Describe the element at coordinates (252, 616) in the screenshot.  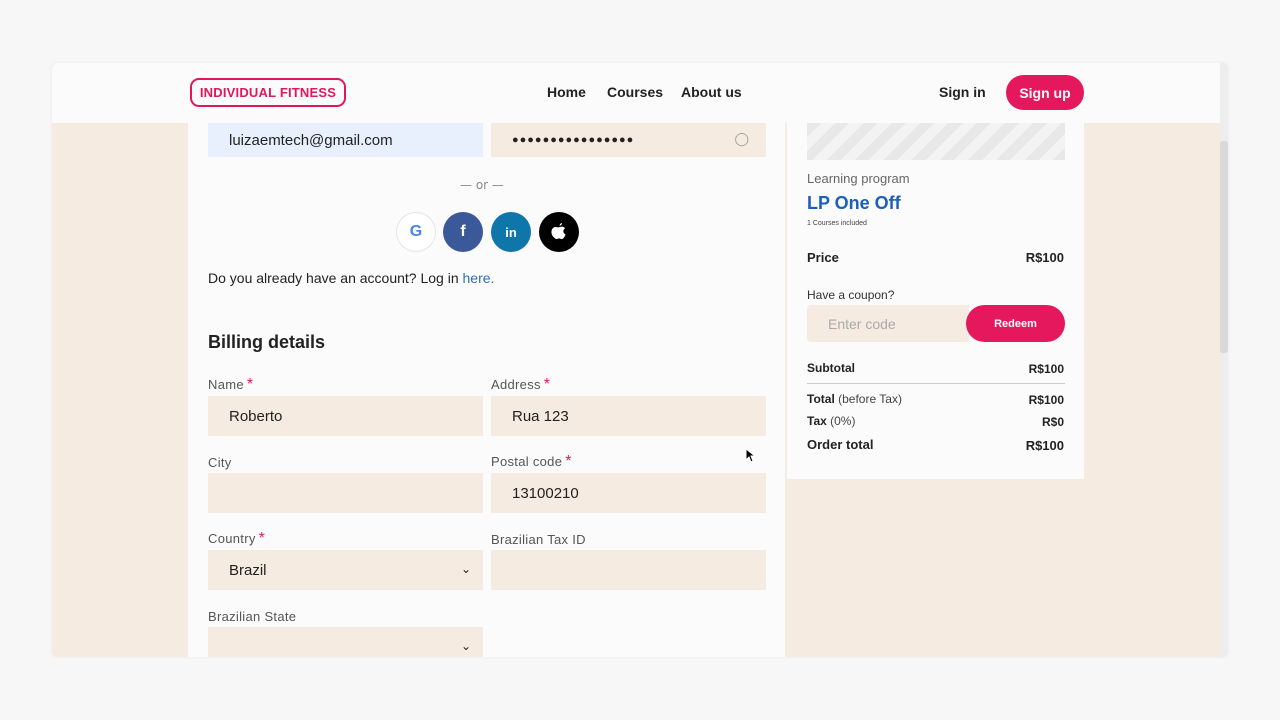
I see `state-label: Brazilian State` at that location.